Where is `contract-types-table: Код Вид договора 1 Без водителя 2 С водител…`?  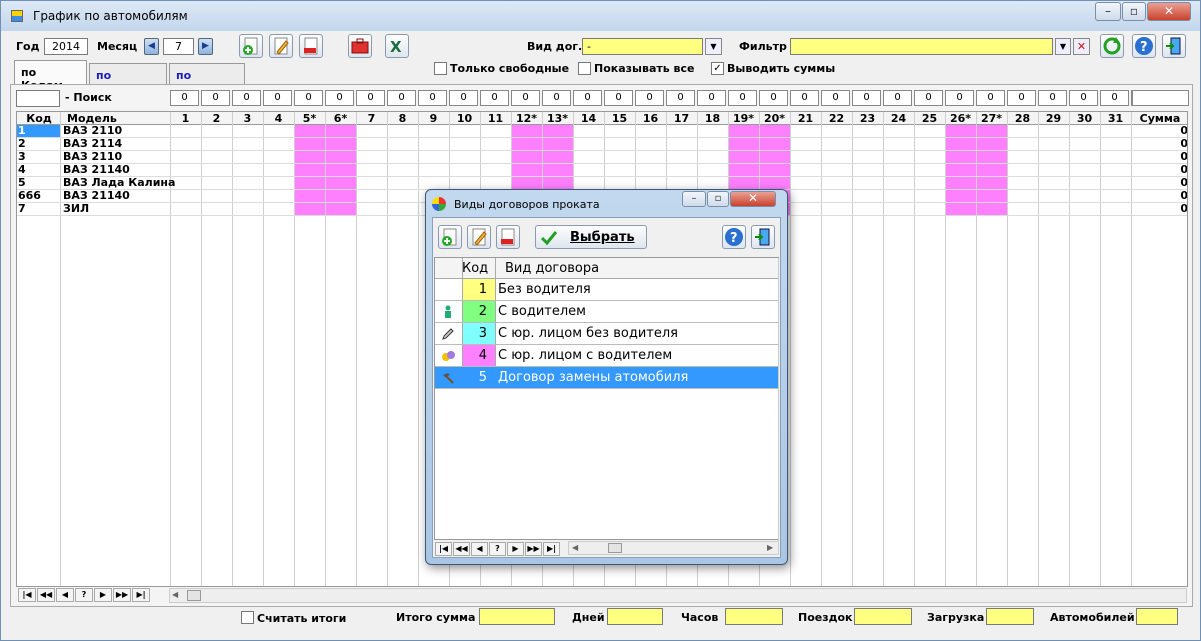
contract-types-table: Код Вид договора 1 Без водителя 2 С водител… is located at coordinates (606, 399).